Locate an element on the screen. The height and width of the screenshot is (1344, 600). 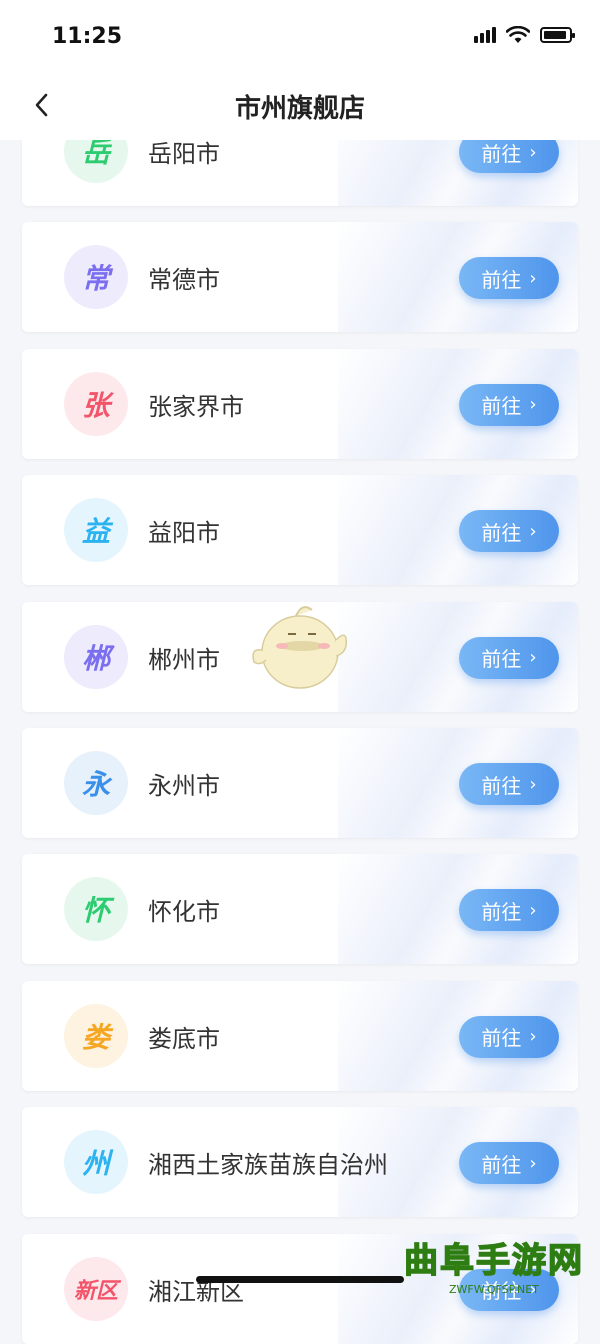
home-indicator is located at coordinates (300, 1279).